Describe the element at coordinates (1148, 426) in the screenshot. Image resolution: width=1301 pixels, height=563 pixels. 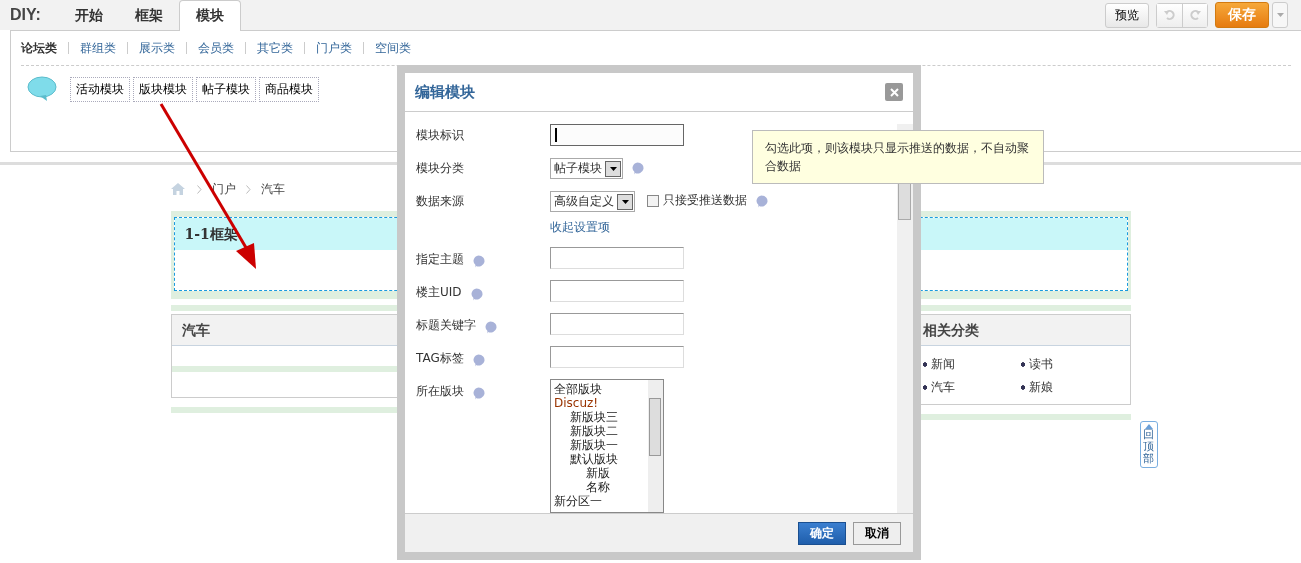
I see `up-arrow-icon` at that location.